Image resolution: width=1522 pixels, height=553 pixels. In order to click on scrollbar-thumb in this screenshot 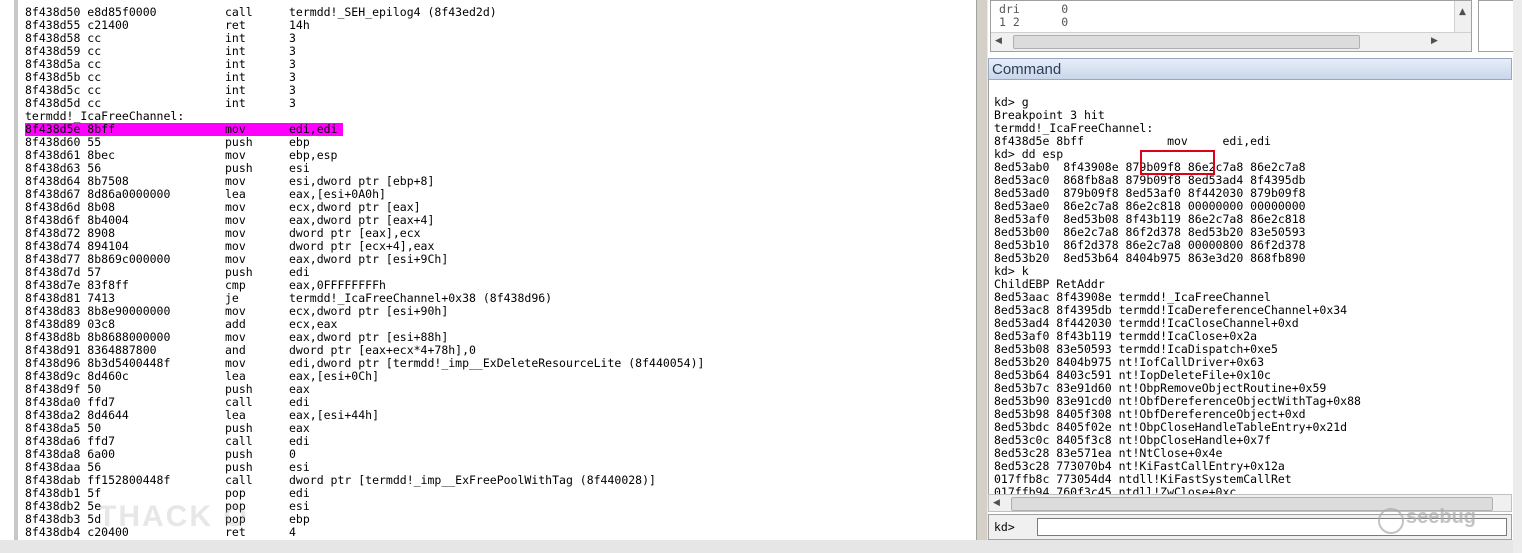, I will do `click(1186, 42)`.